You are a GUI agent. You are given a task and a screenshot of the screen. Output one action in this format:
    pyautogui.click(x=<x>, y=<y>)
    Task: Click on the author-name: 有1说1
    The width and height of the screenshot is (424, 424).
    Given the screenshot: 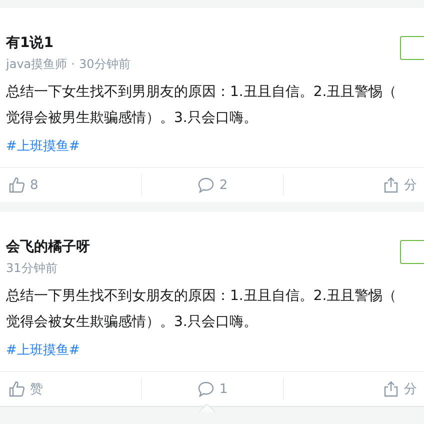 What is the action you would take?
    pyautogui.click(x=30, y=43)
    